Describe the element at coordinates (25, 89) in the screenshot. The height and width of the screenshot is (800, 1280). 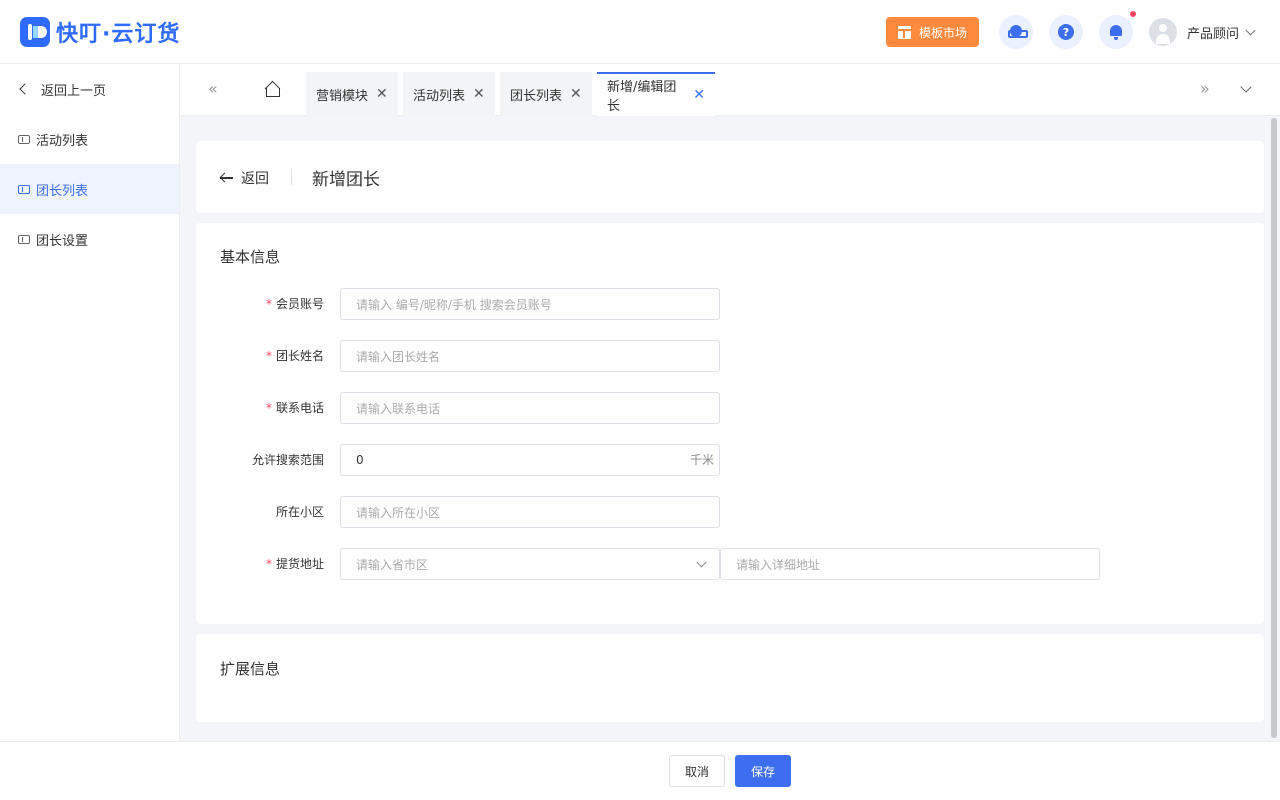
I see `chevron-left-icon` at that location.